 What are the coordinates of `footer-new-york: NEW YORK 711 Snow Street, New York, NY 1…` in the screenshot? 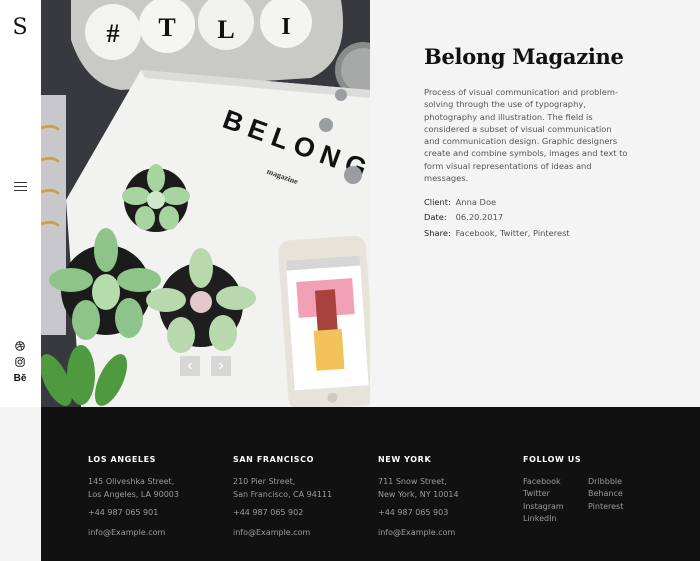 It's located at (418, 497).